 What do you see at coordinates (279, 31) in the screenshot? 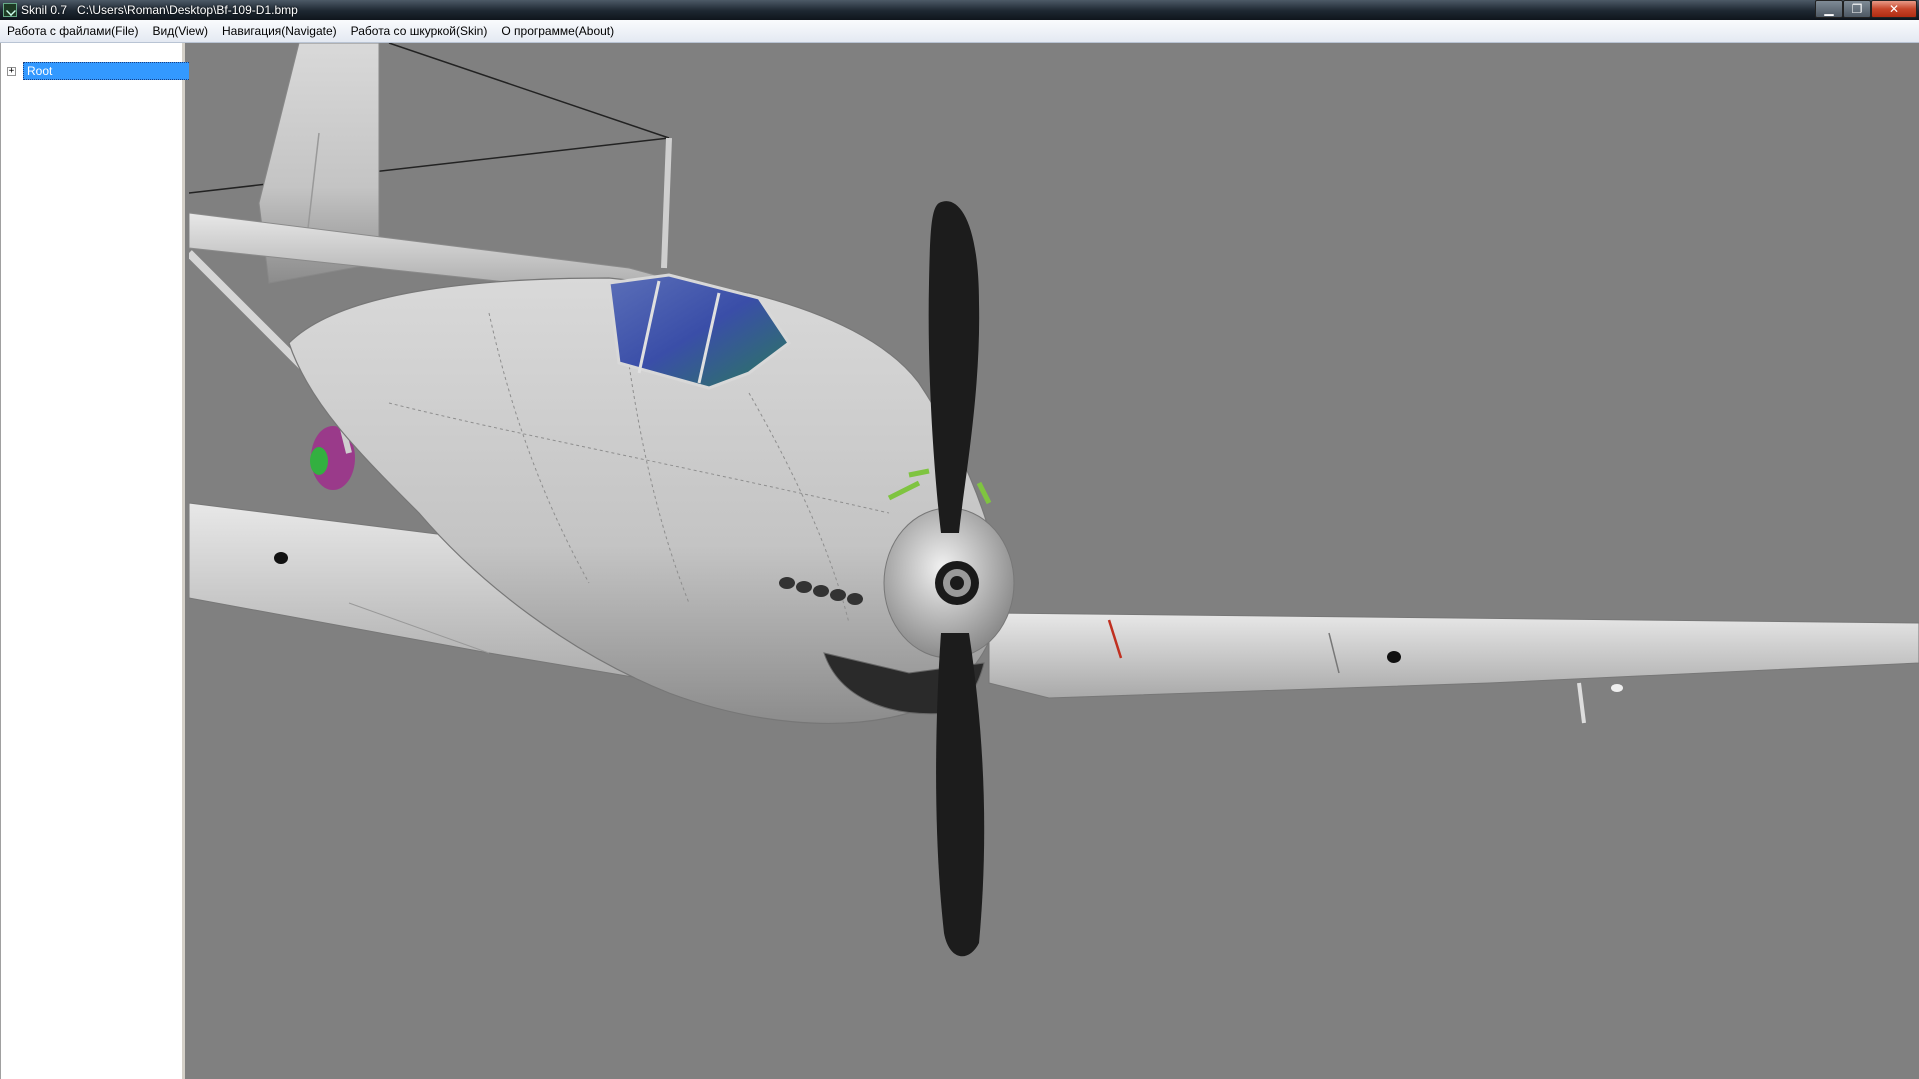
I see `menu-navigate: Навигация(Navigate)` at bounding box center [279, 31].